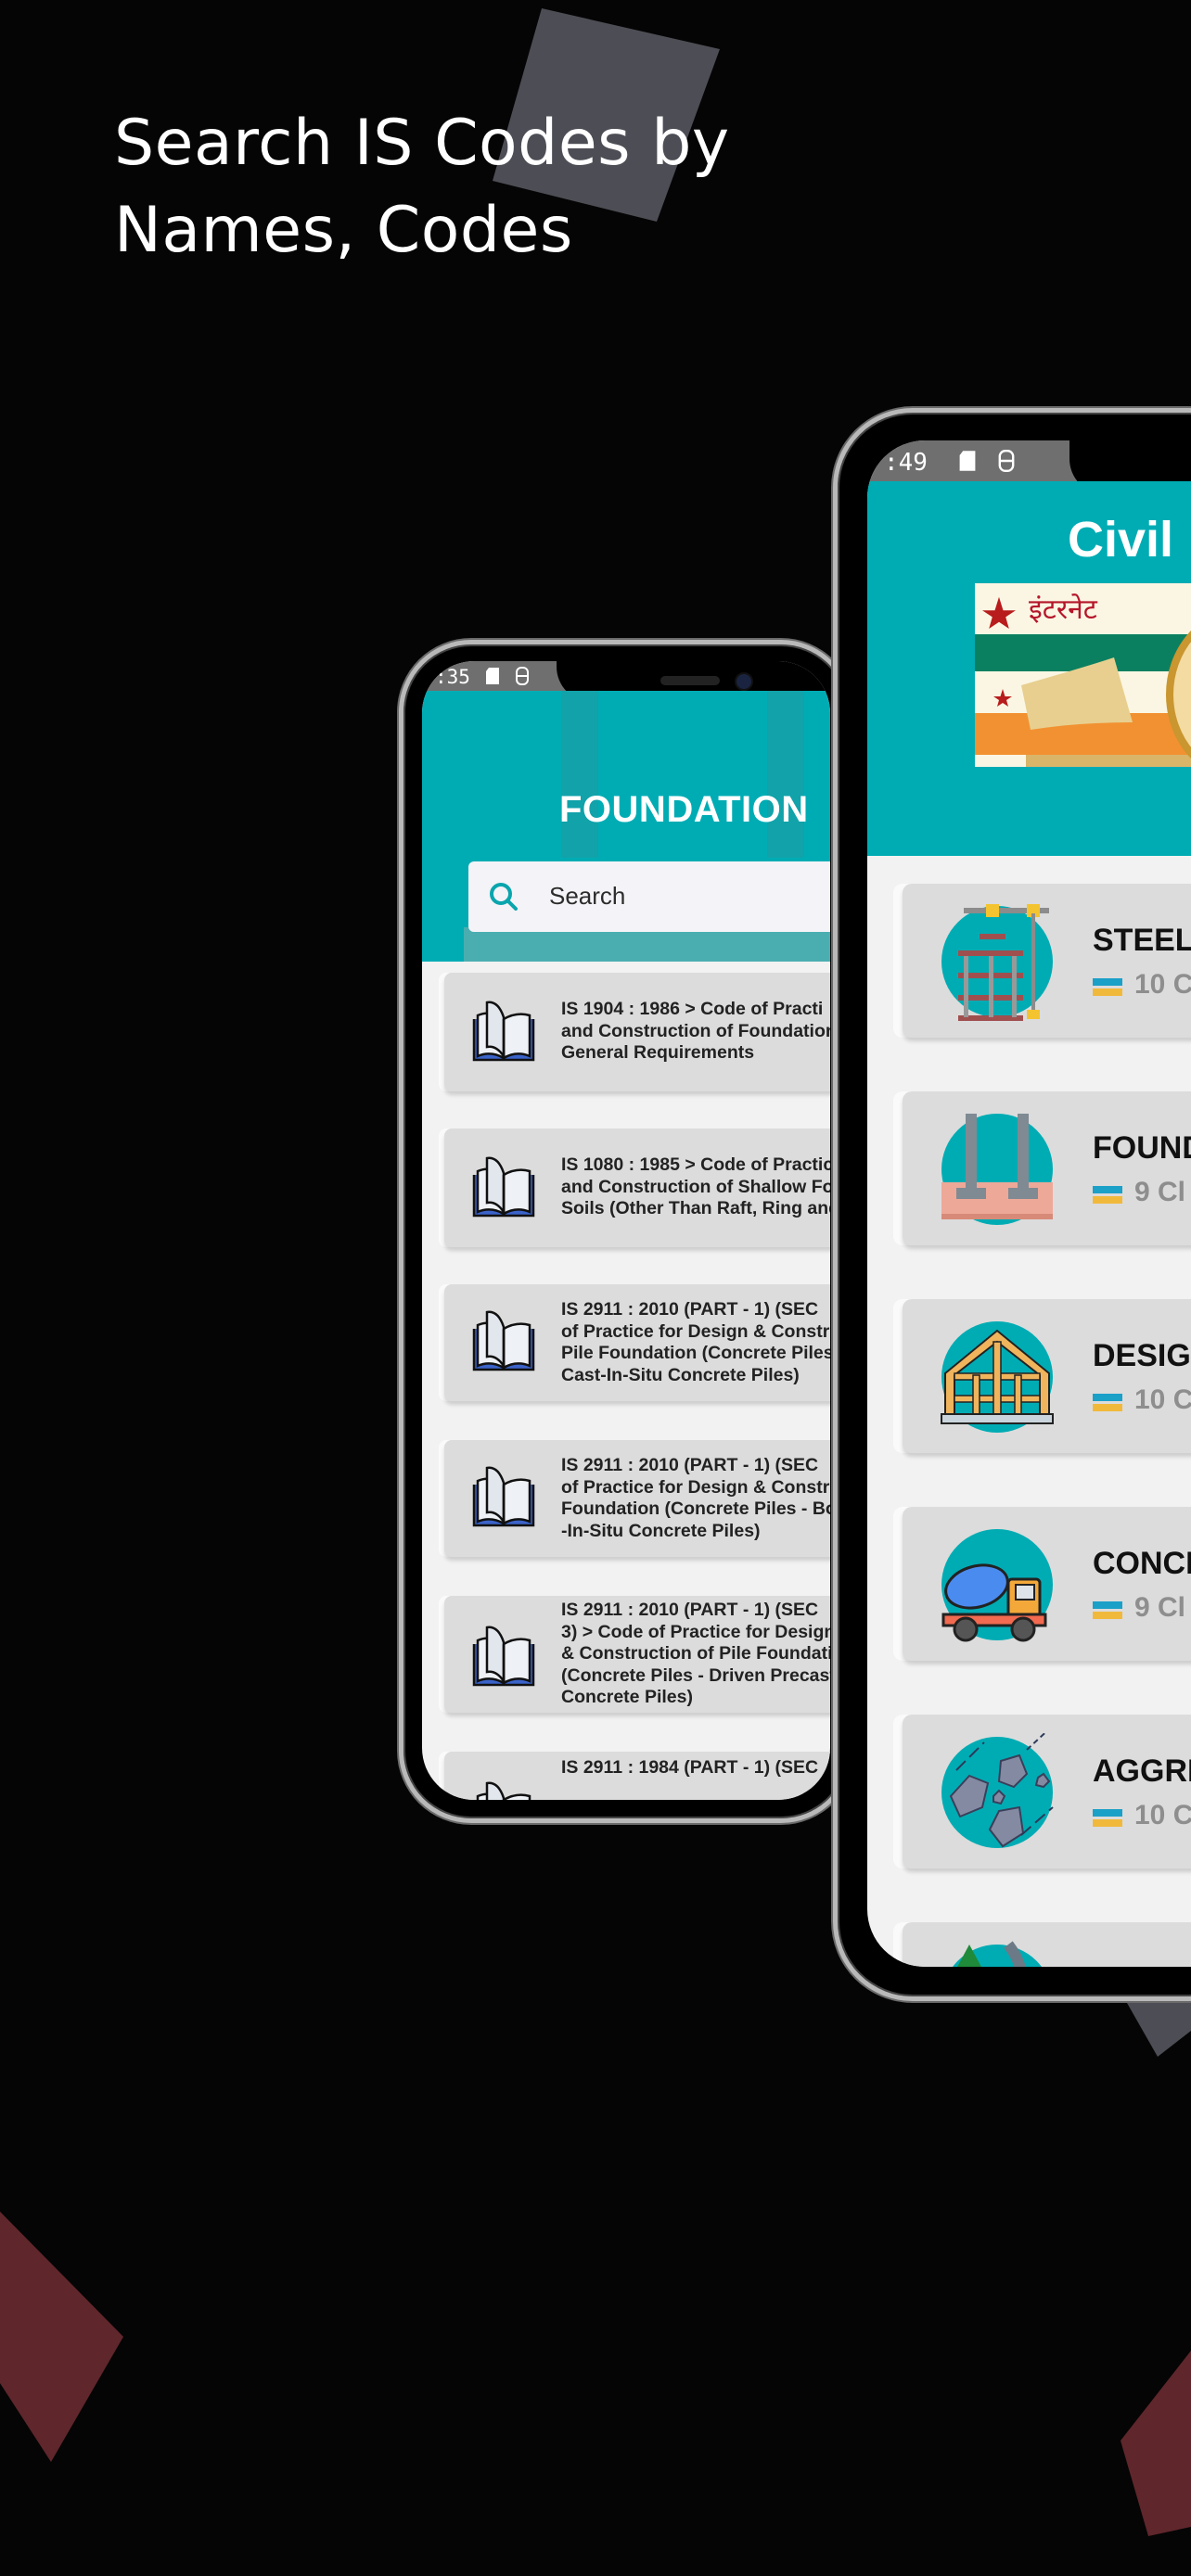  I want to click on category-item-road, so click(1047, 1944).